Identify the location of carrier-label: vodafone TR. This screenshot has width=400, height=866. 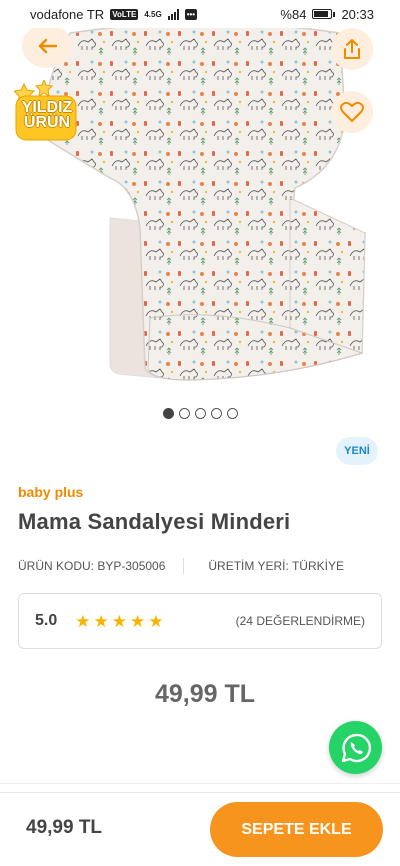
(67, 14).